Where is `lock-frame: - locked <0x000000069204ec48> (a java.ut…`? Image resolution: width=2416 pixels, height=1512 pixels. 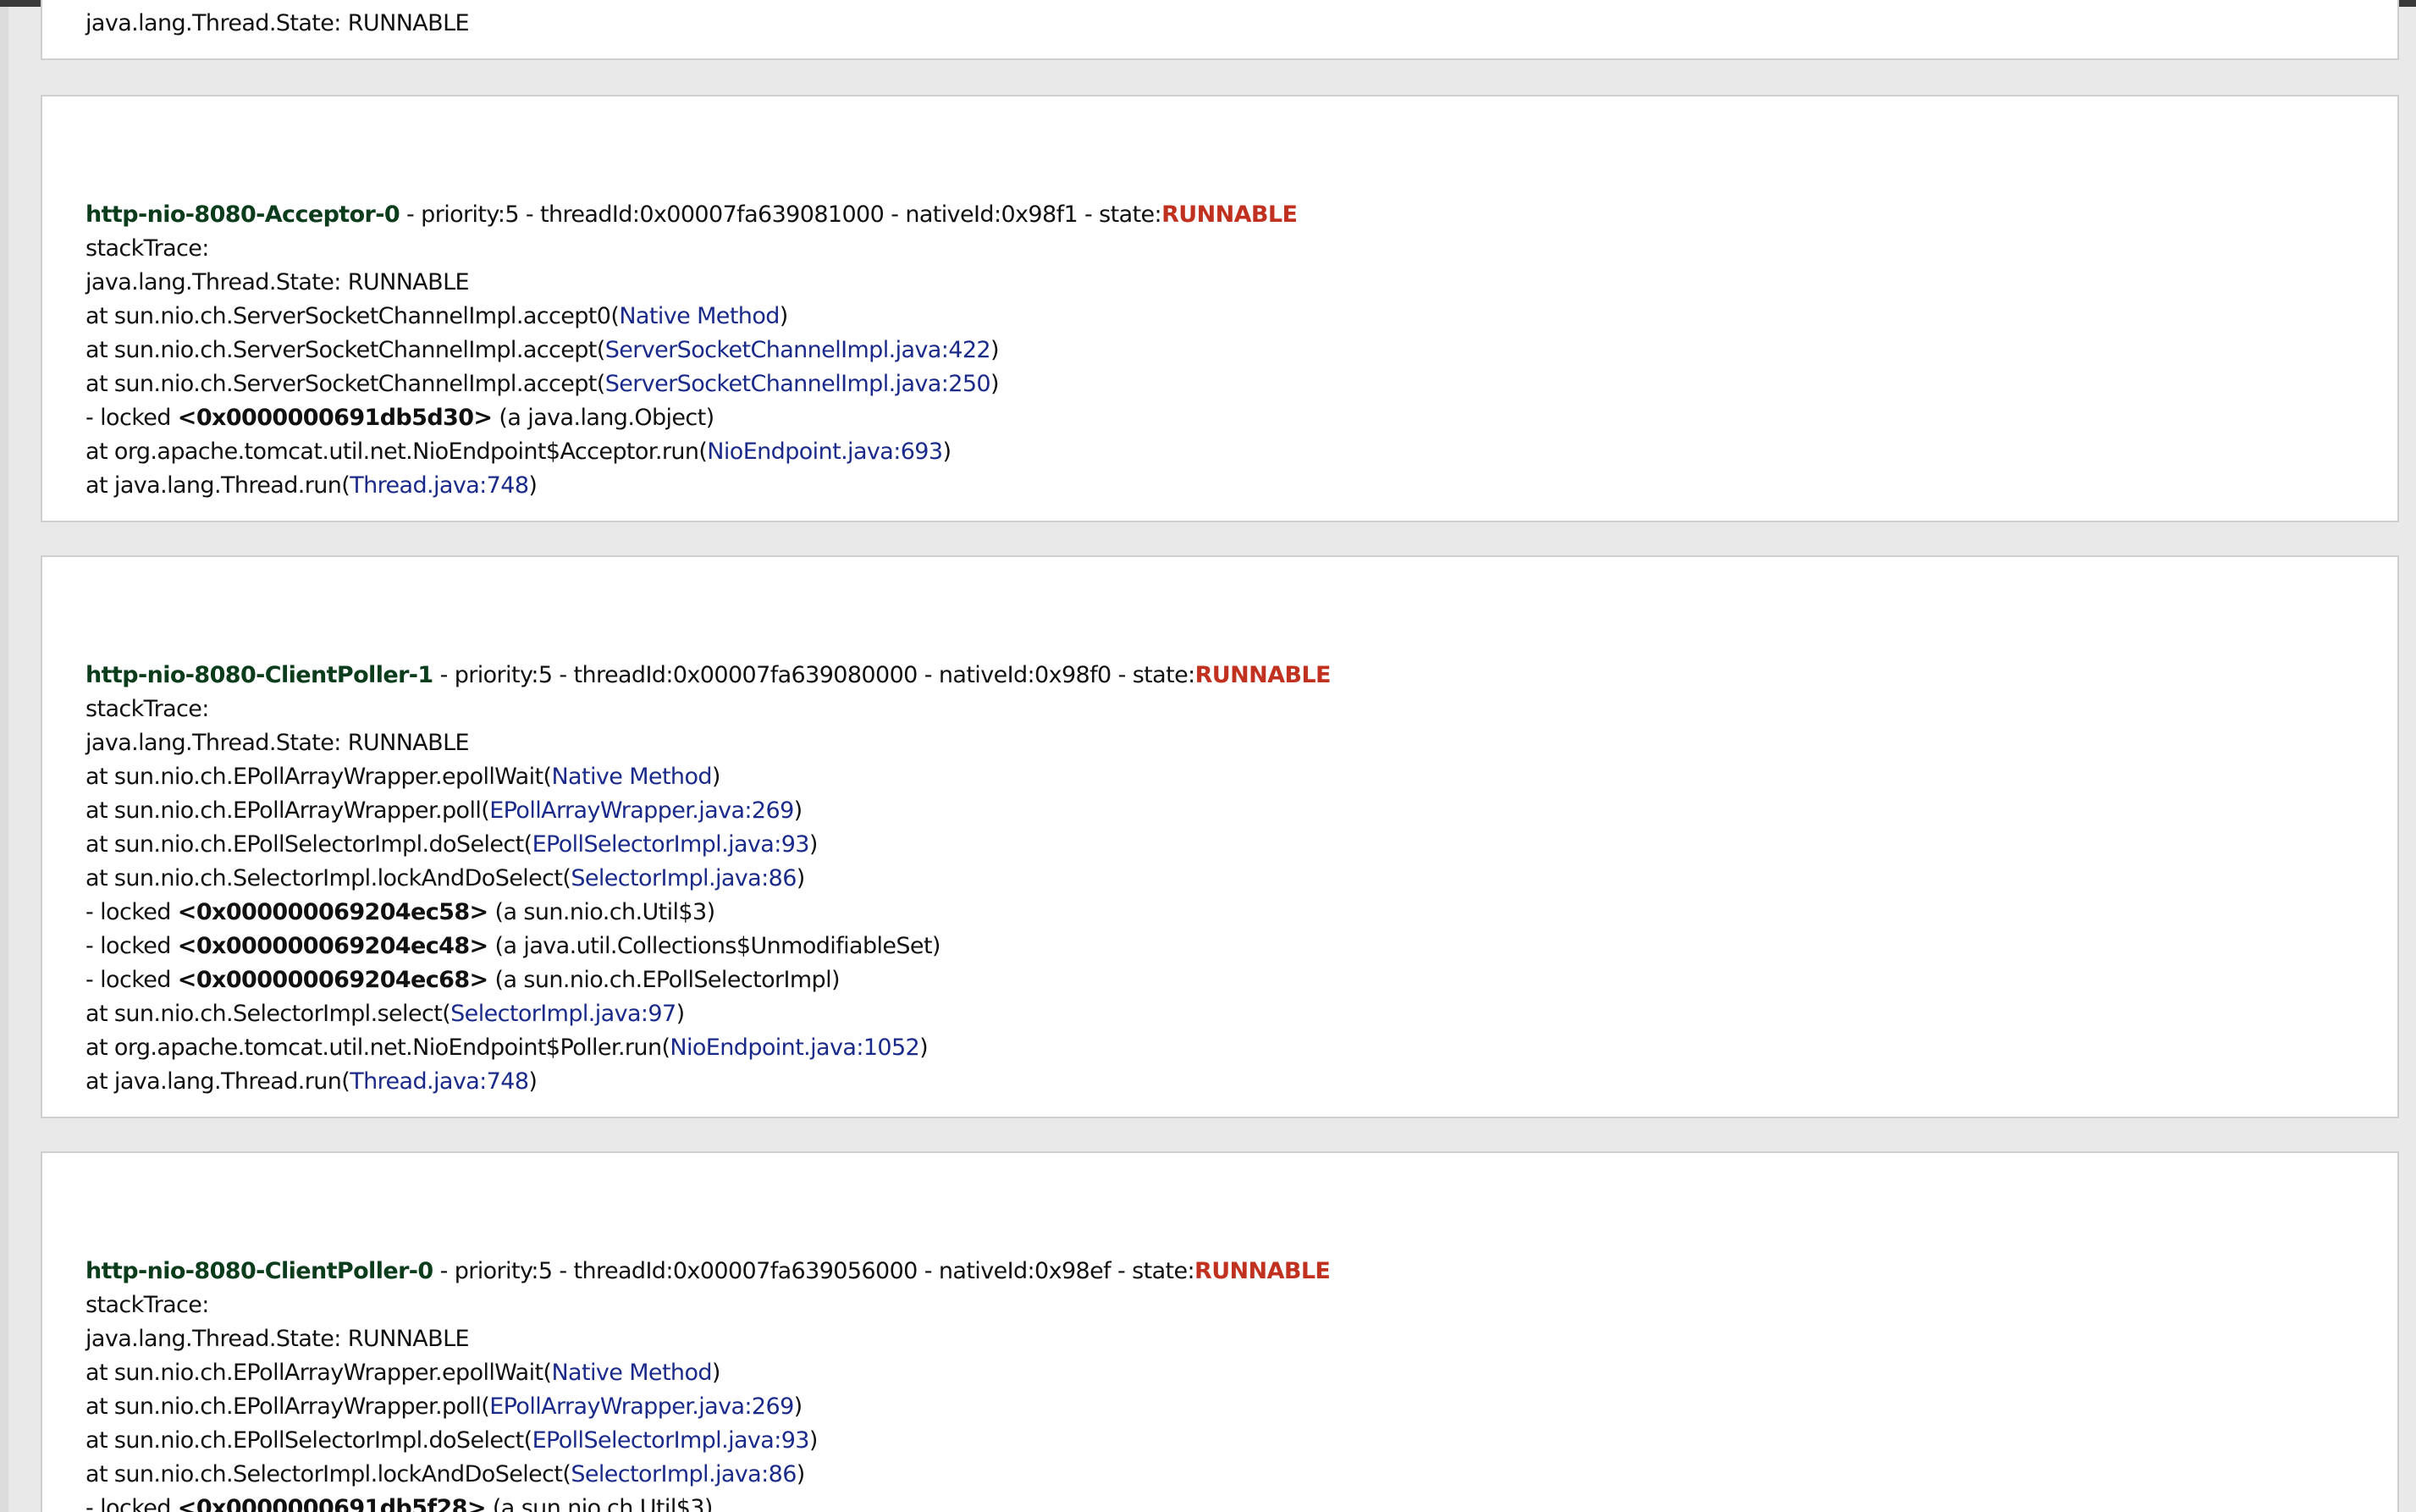
lock-frame: - locked <0x000000069204ec48> (a java.ut… is located at coordinates (708, 946).